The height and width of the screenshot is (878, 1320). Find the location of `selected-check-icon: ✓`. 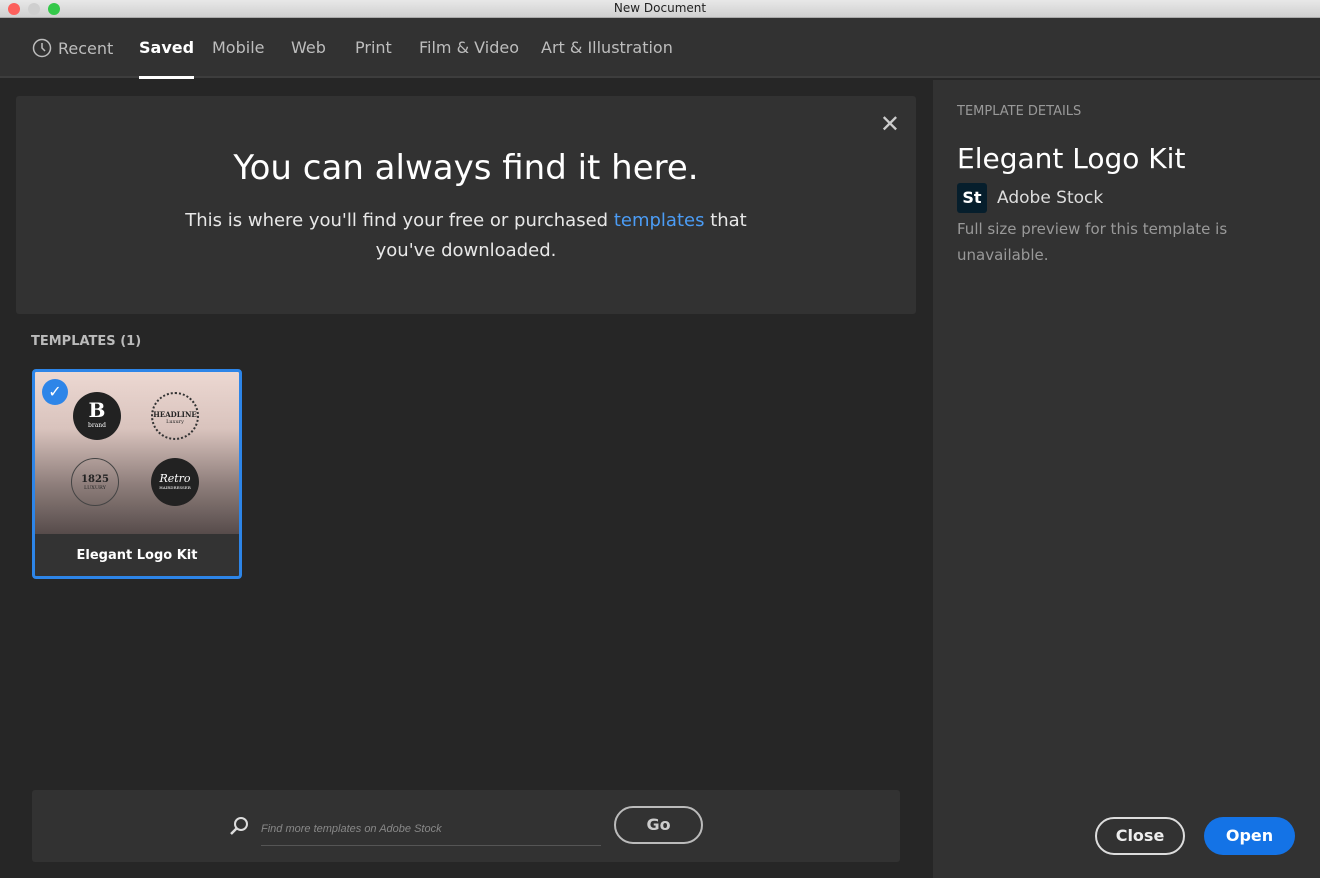

selected-check-icon: ✓ is located at coordinates (55, 392).